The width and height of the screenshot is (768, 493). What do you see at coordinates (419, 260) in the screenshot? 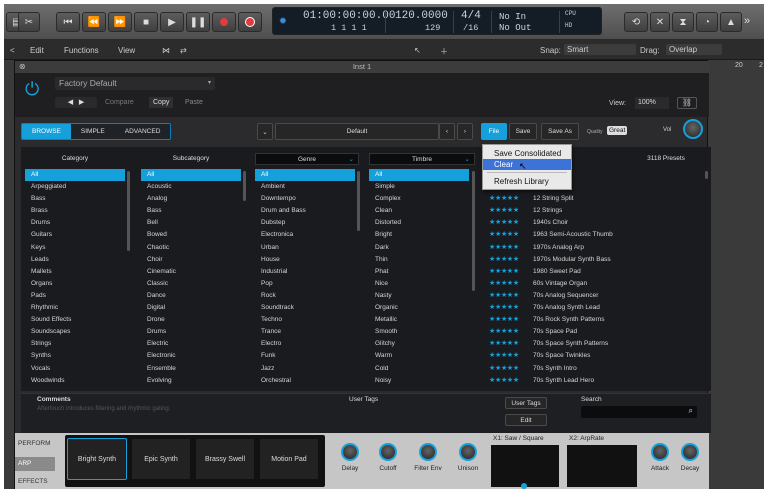
I see `timbre-item: Thin` at bounding box center [419, 260].